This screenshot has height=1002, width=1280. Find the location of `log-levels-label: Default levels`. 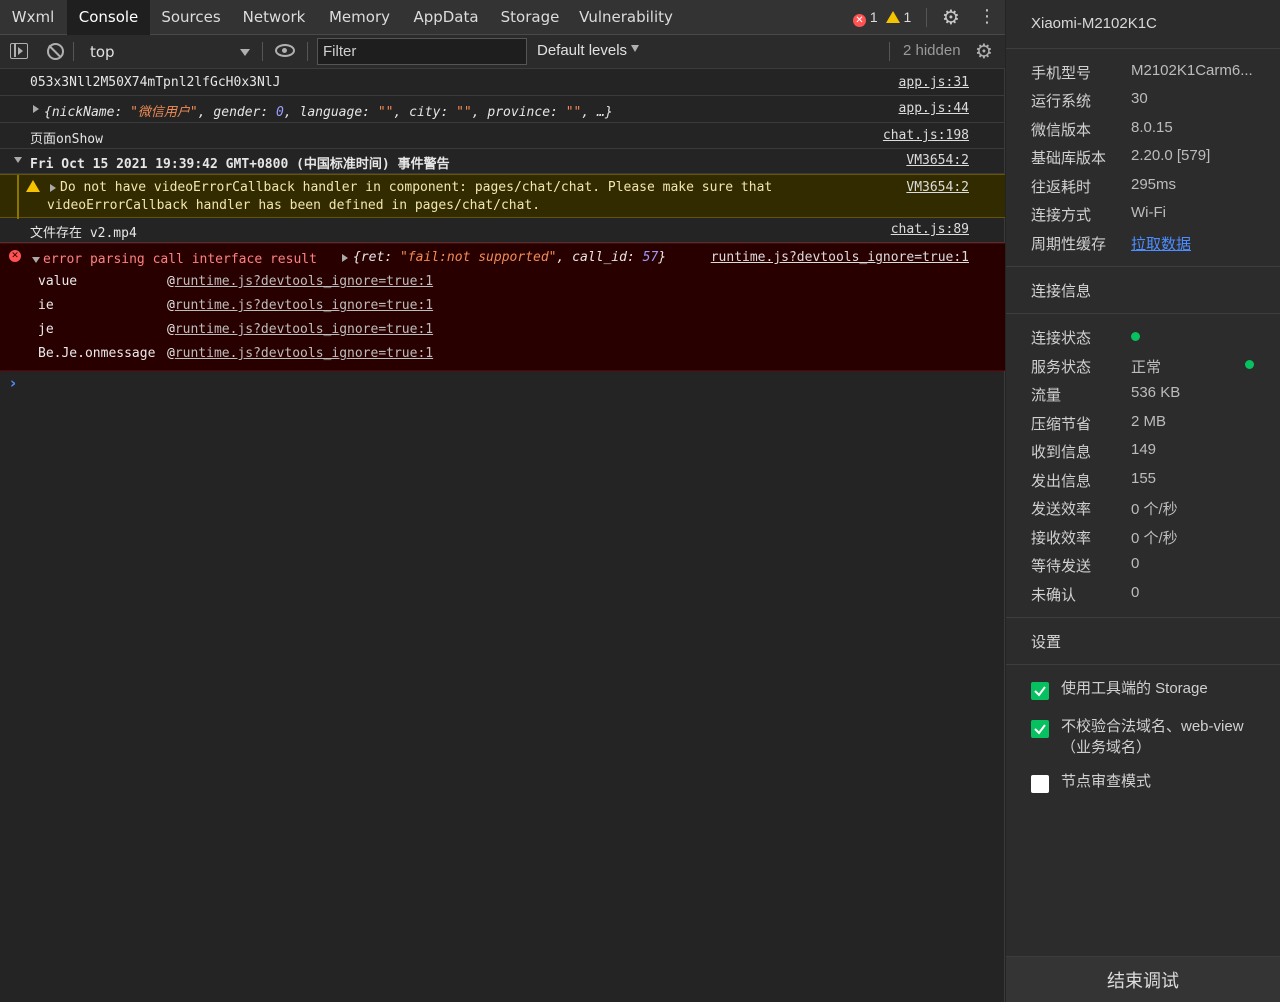

log-levels-label: Default levels is located at coordinates (582, 50).